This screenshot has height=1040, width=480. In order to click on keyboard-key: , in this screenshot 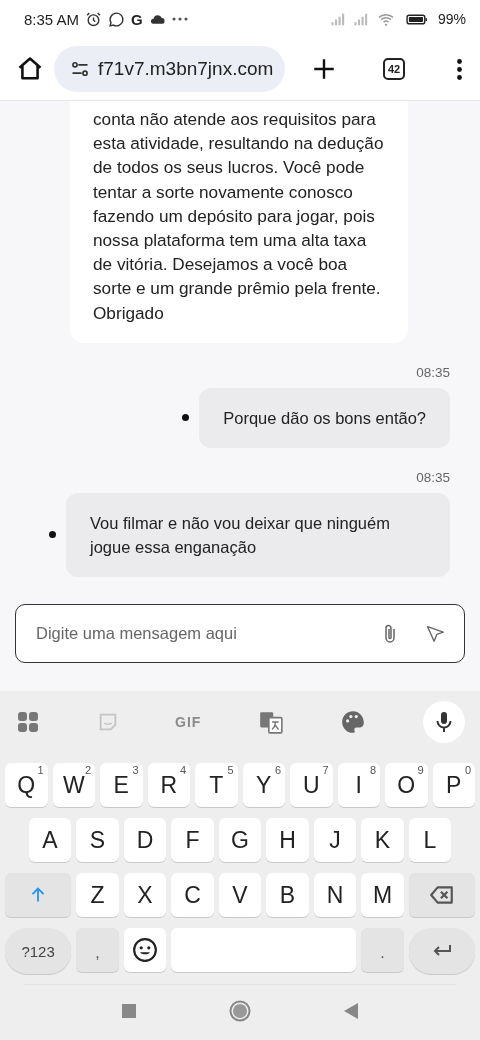, I will do `click(97, 950)`.